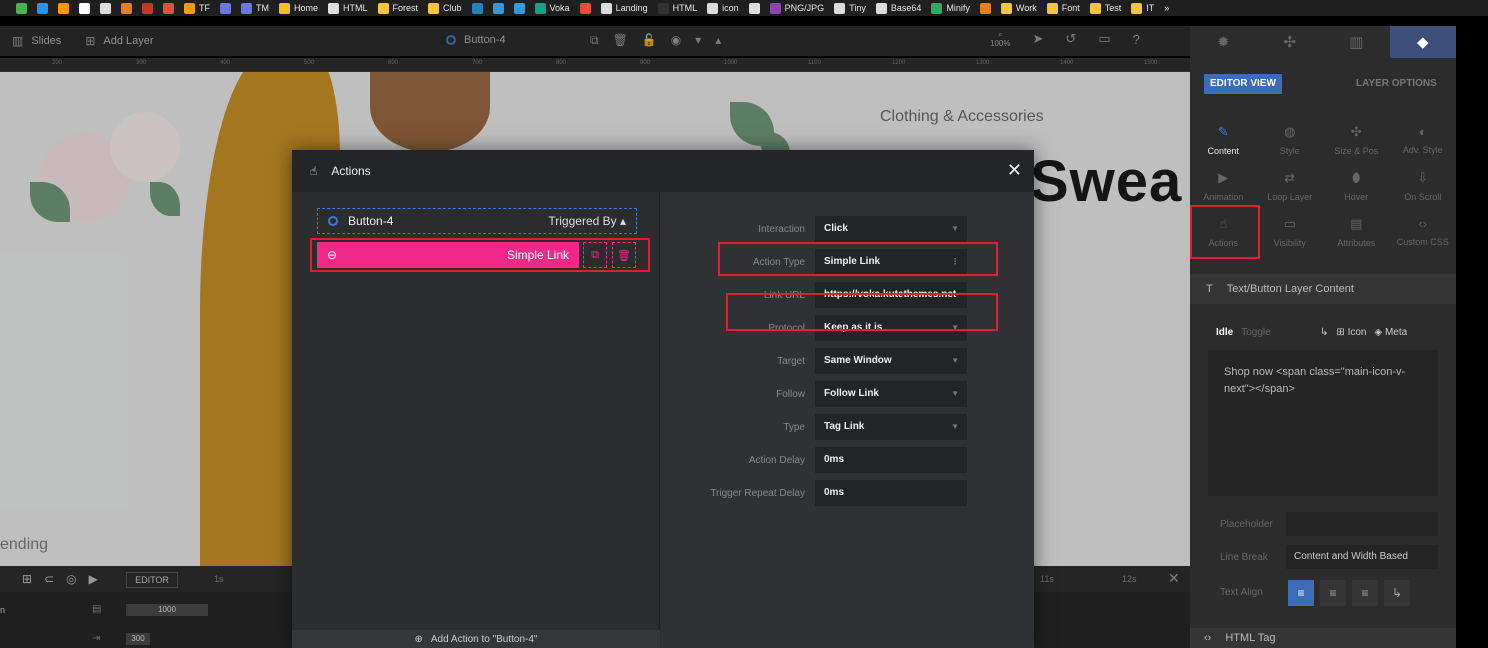 Image resolution: width=1488 pixels, height=648 pixels. What do you see at coordinates (1323, 638) in the screenshot?
I see `html-tag-section: ‹› HTML Tag` at bounding box center [1323, 638].